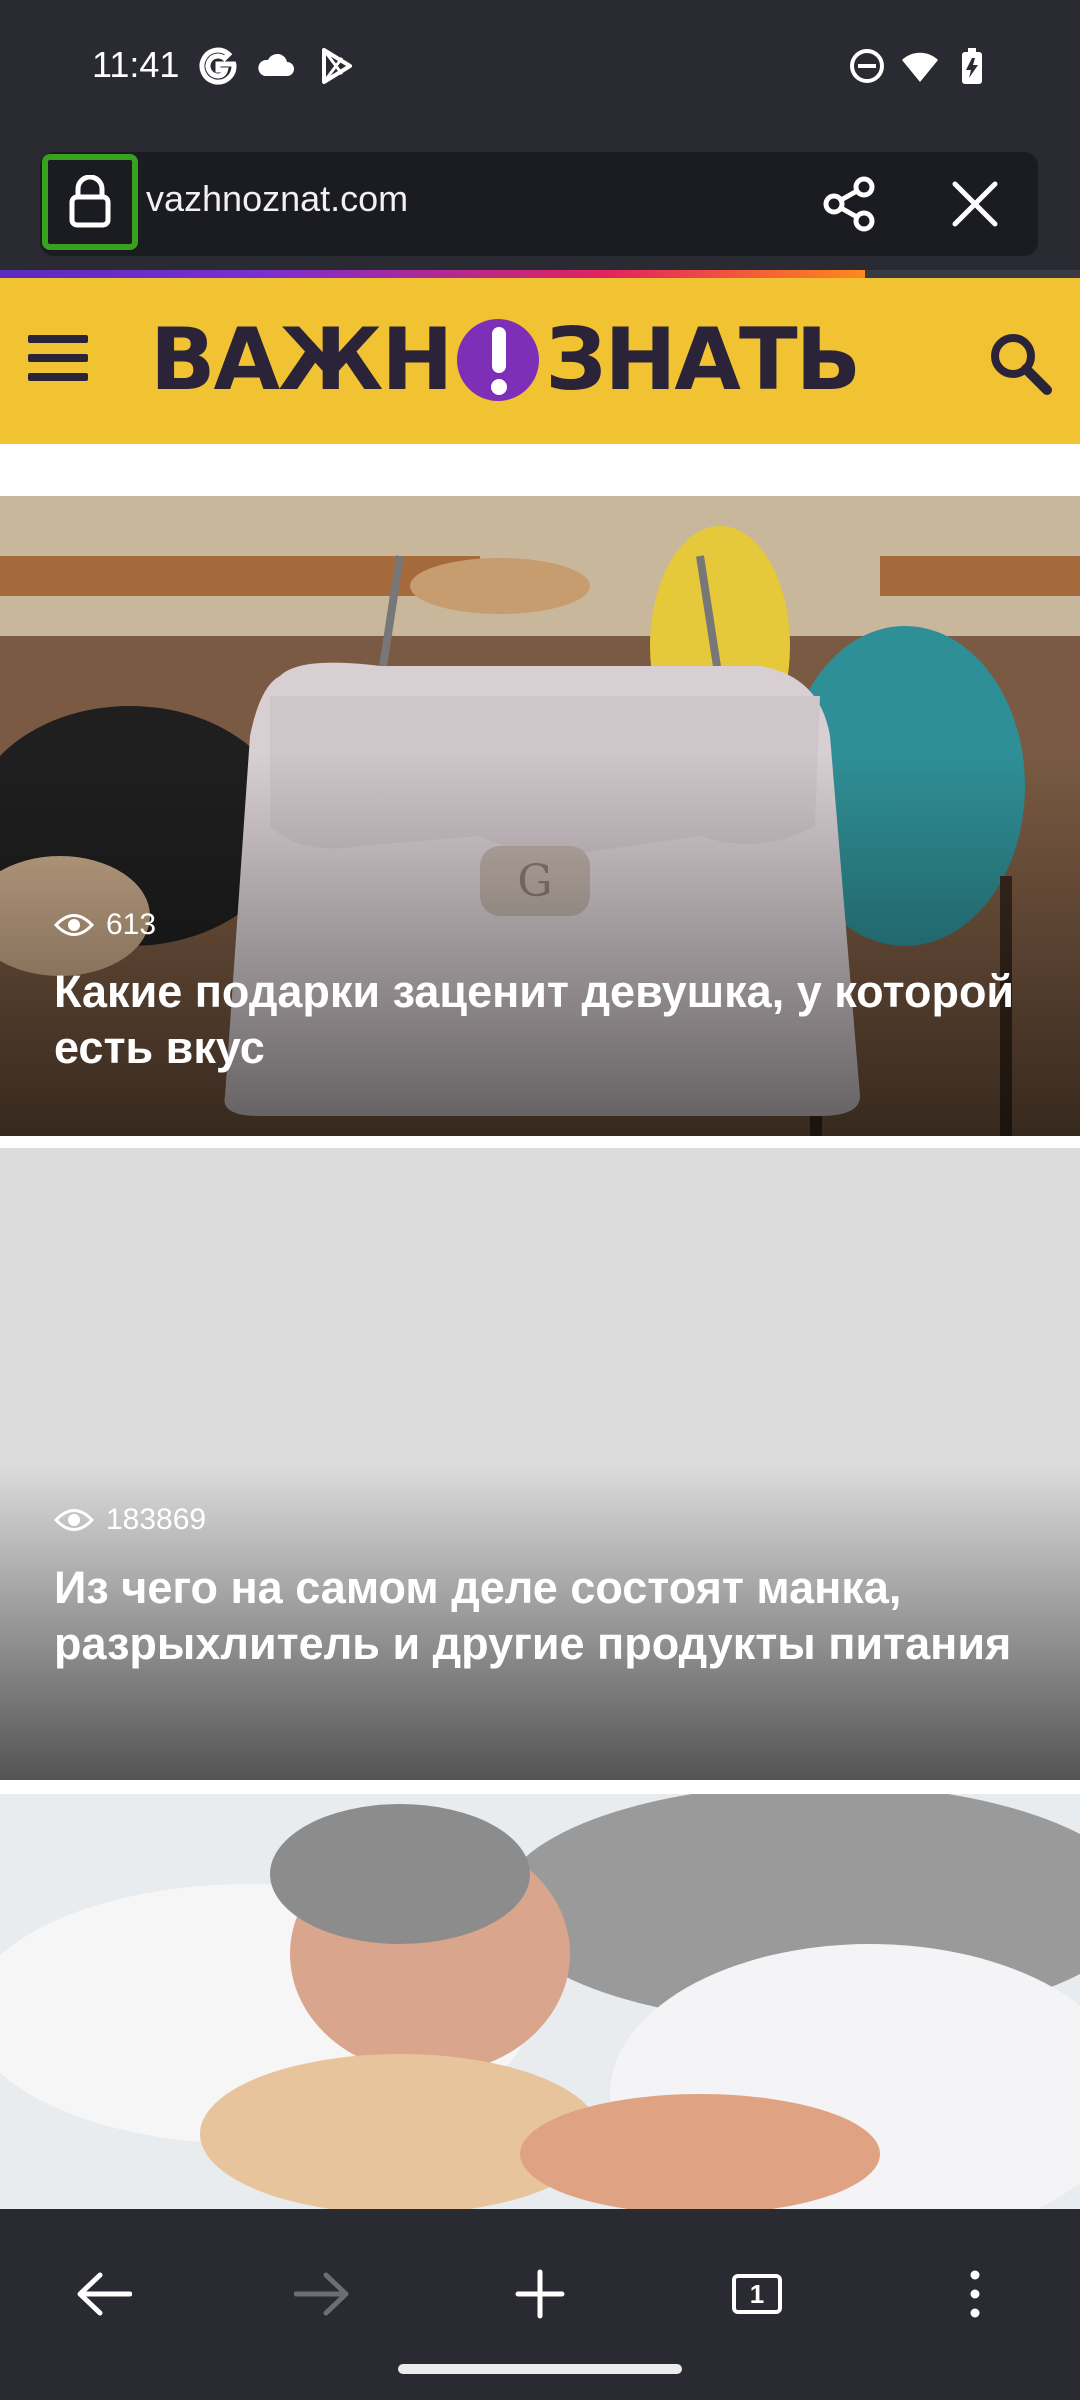 This screenshot has height=2400, width=1080. I want to click on address-bar: vazhnoznat.com, so click(539, 204).